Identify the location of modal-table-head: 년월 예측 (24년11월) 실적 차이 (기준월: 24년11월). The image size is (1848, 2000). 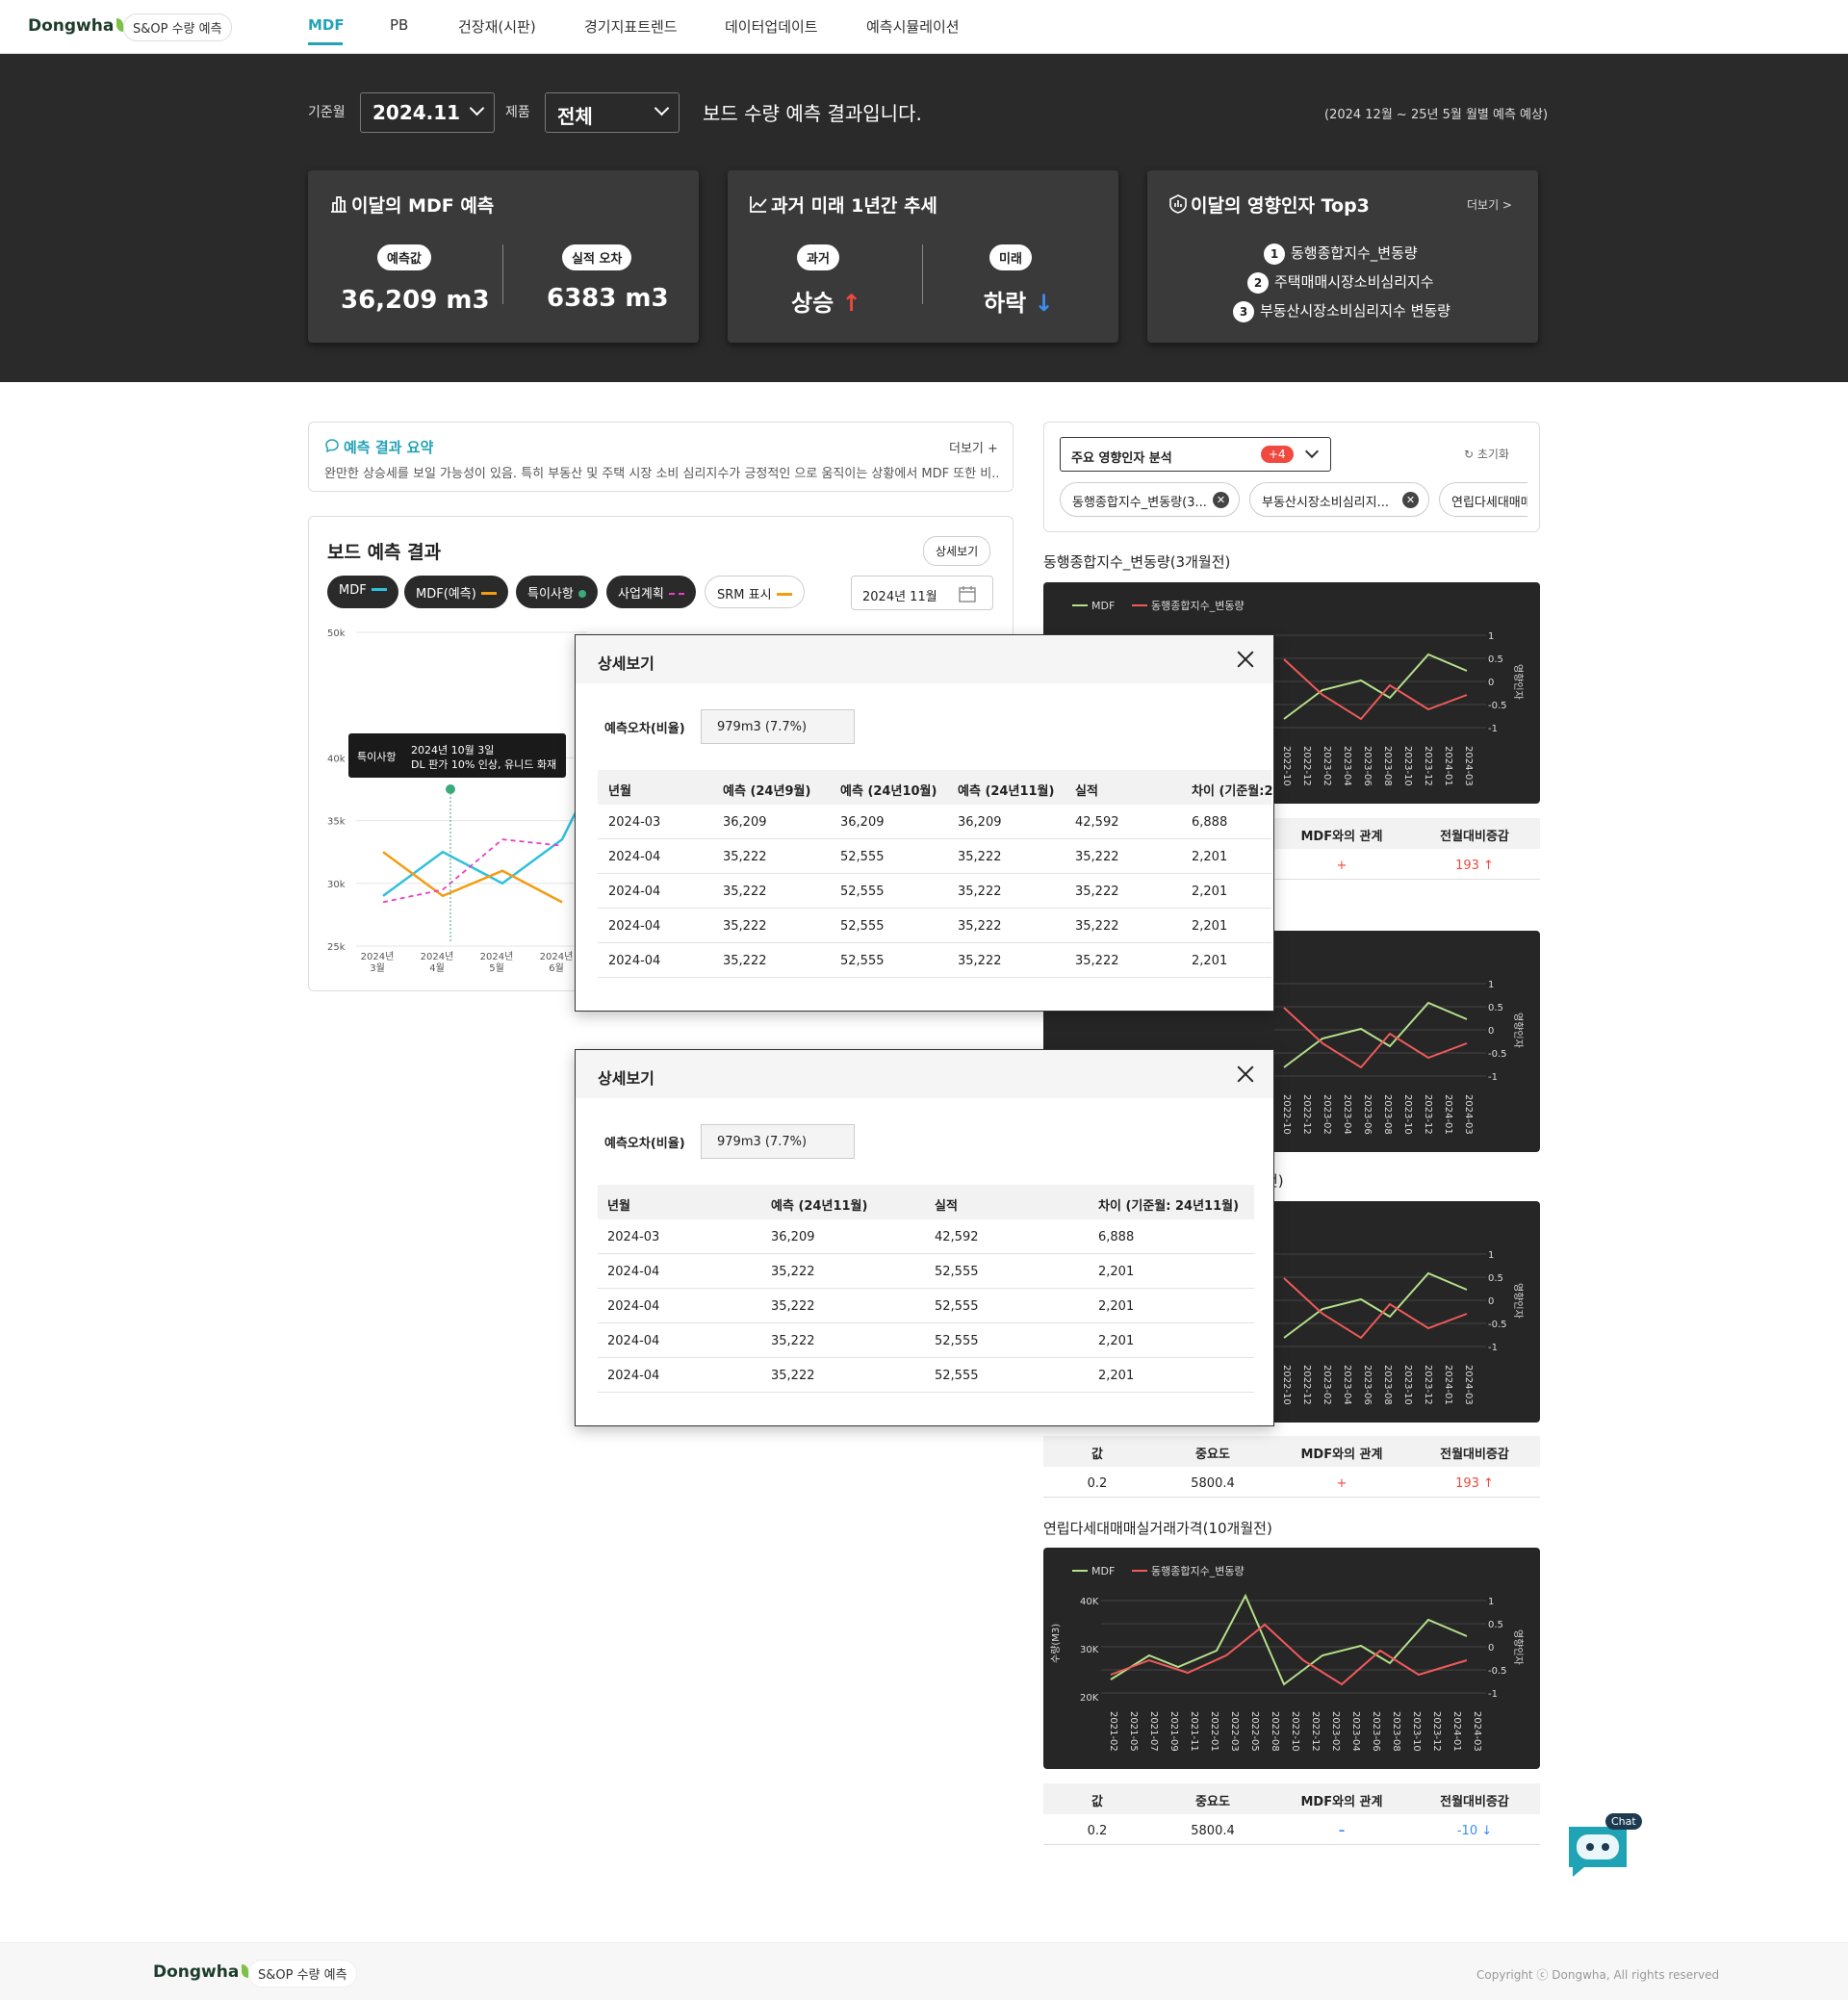
(926, 1202).